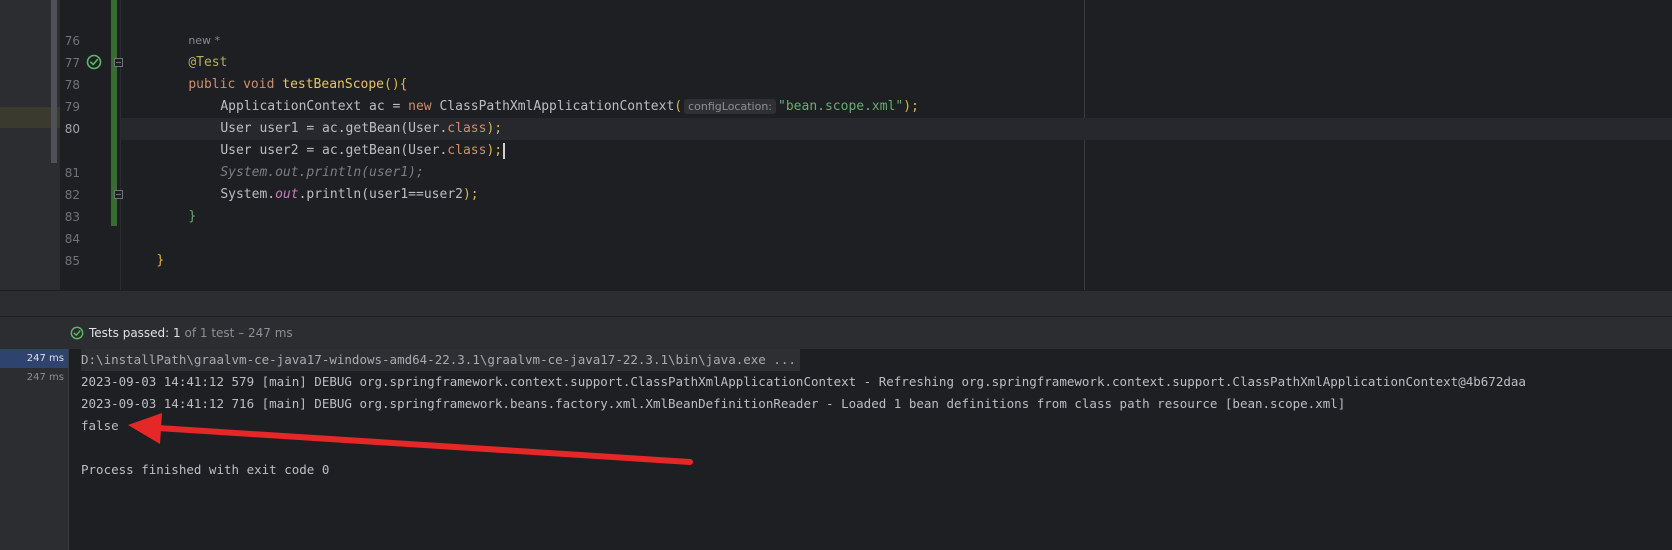  Describe the element at coordinates (72, 41) in the screenshot. I see `line-number: 76` at that location.